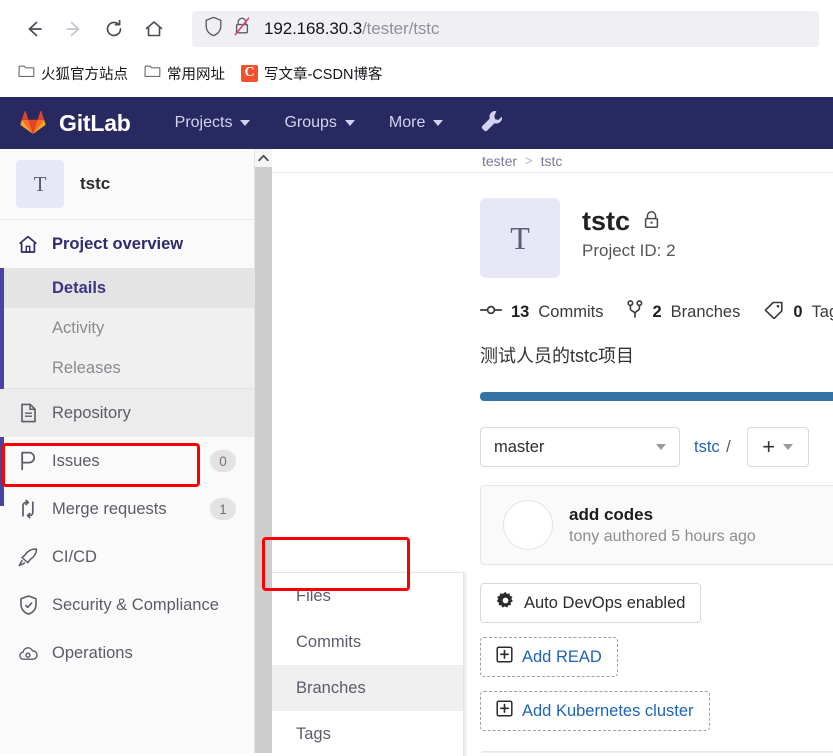 This screenshot has width=833, height=756. I want to click on home-icon, so click(28, 244).